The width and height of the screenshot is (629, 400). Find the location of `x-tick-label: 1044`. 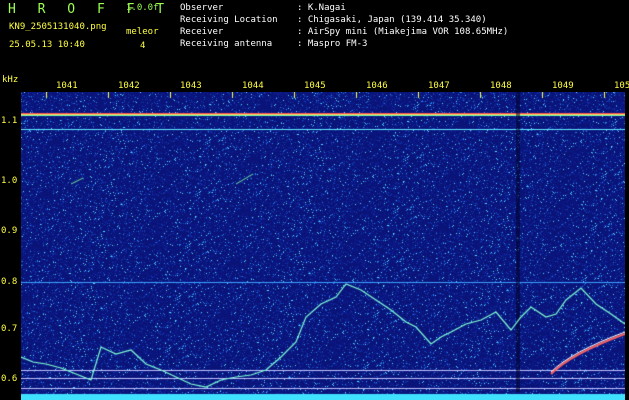

x-tick-label: 1044 is located at coordinates (253, 86).